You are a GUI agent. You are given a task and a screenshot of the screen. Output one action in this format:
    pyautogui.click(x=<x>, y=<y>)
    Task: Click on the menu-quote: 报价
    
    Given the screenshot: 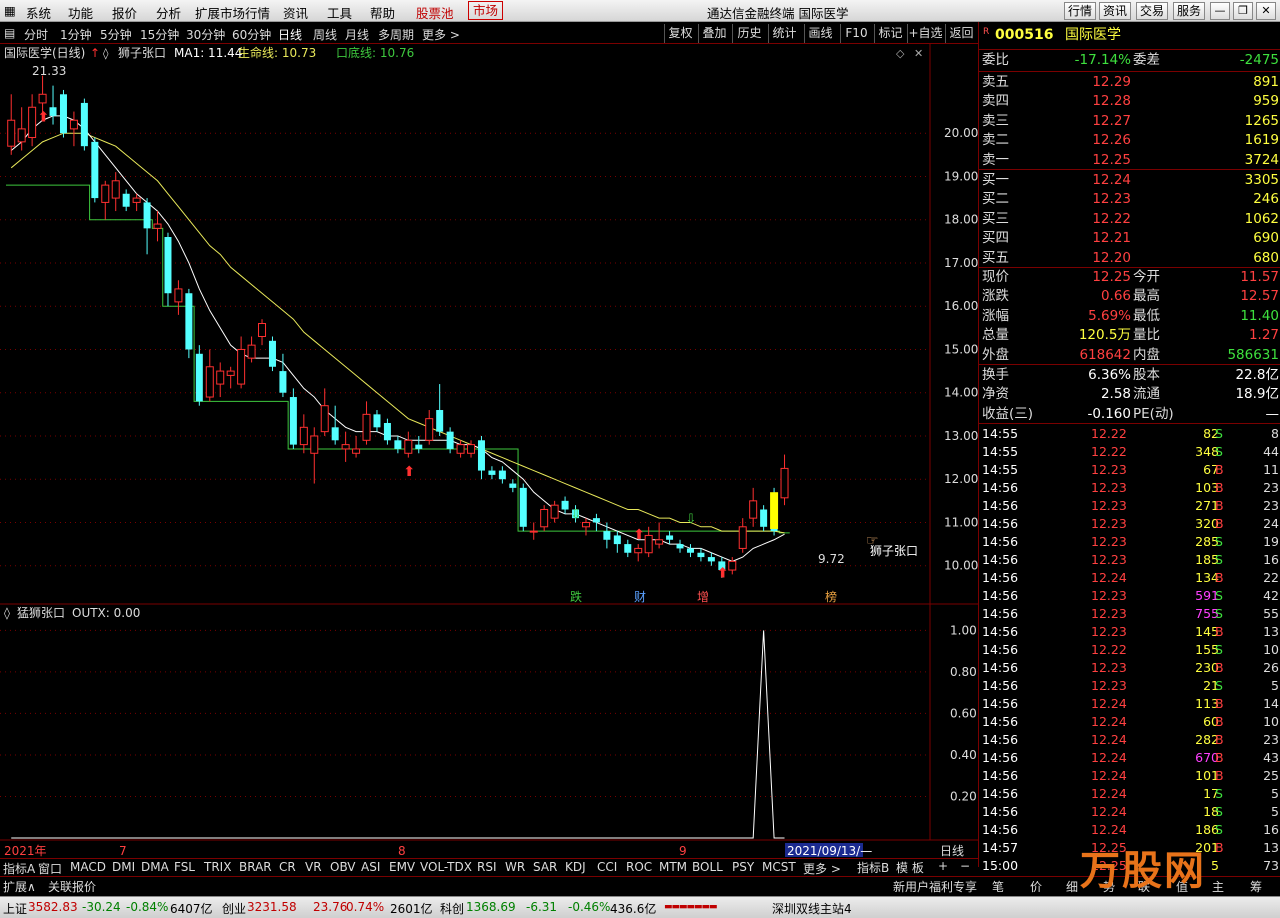 What is the action you would take?
    pyautogui.click(x=124, y=12)
    